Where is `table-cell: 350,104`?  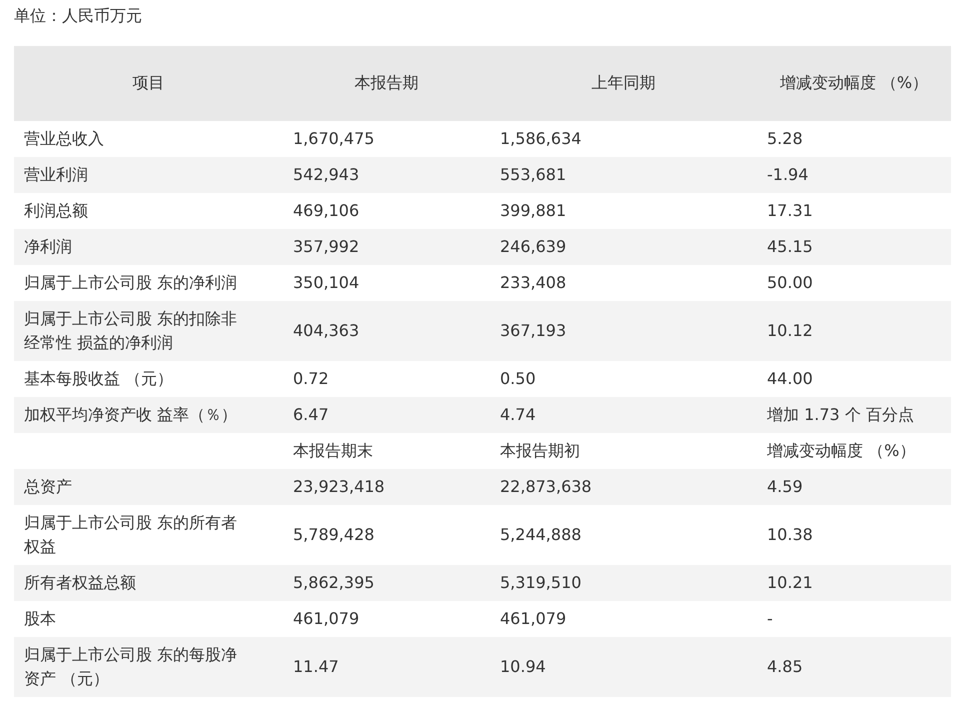
table-cell: 350,104 is located at coordinates (386, 283).